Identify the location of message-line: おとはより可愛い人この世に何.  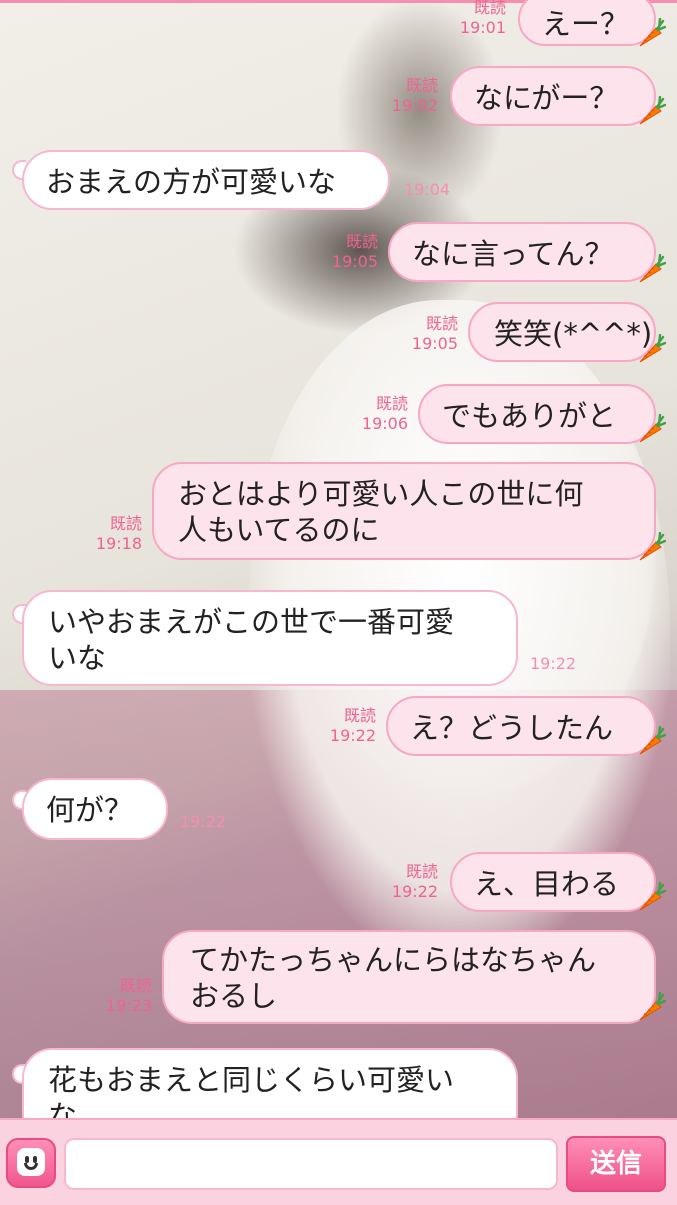
(381, 494).